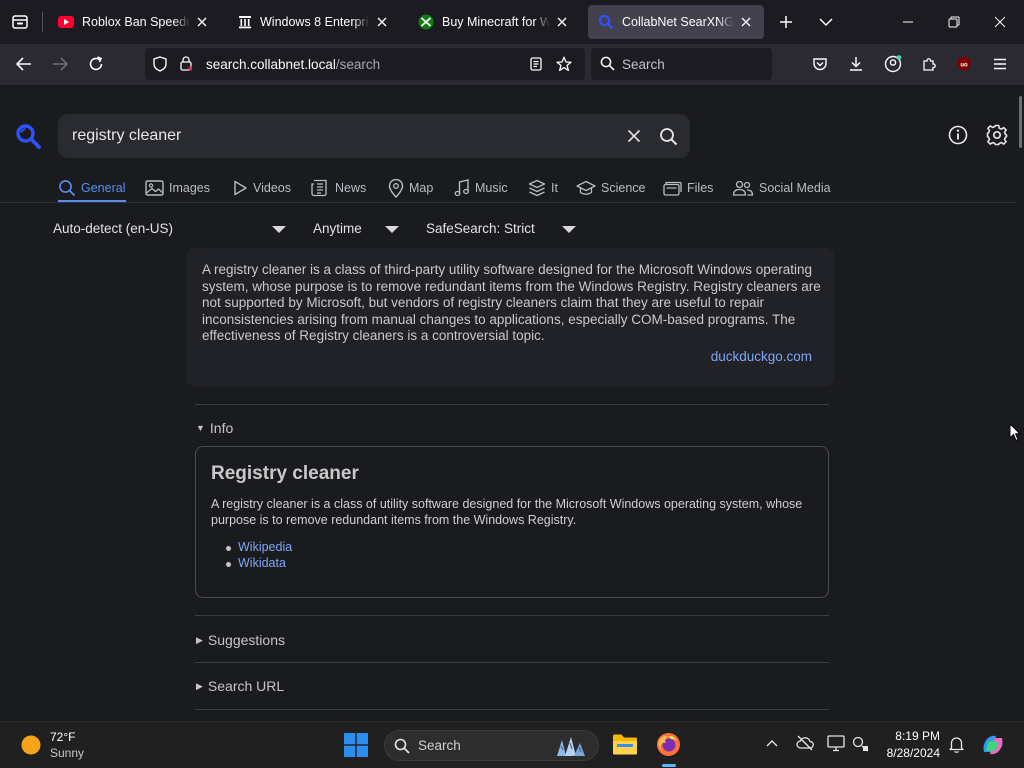  Describe the element at coordinates (200, 428) in the screenshot. I see `triangle-down-icon: ▼` at that location.